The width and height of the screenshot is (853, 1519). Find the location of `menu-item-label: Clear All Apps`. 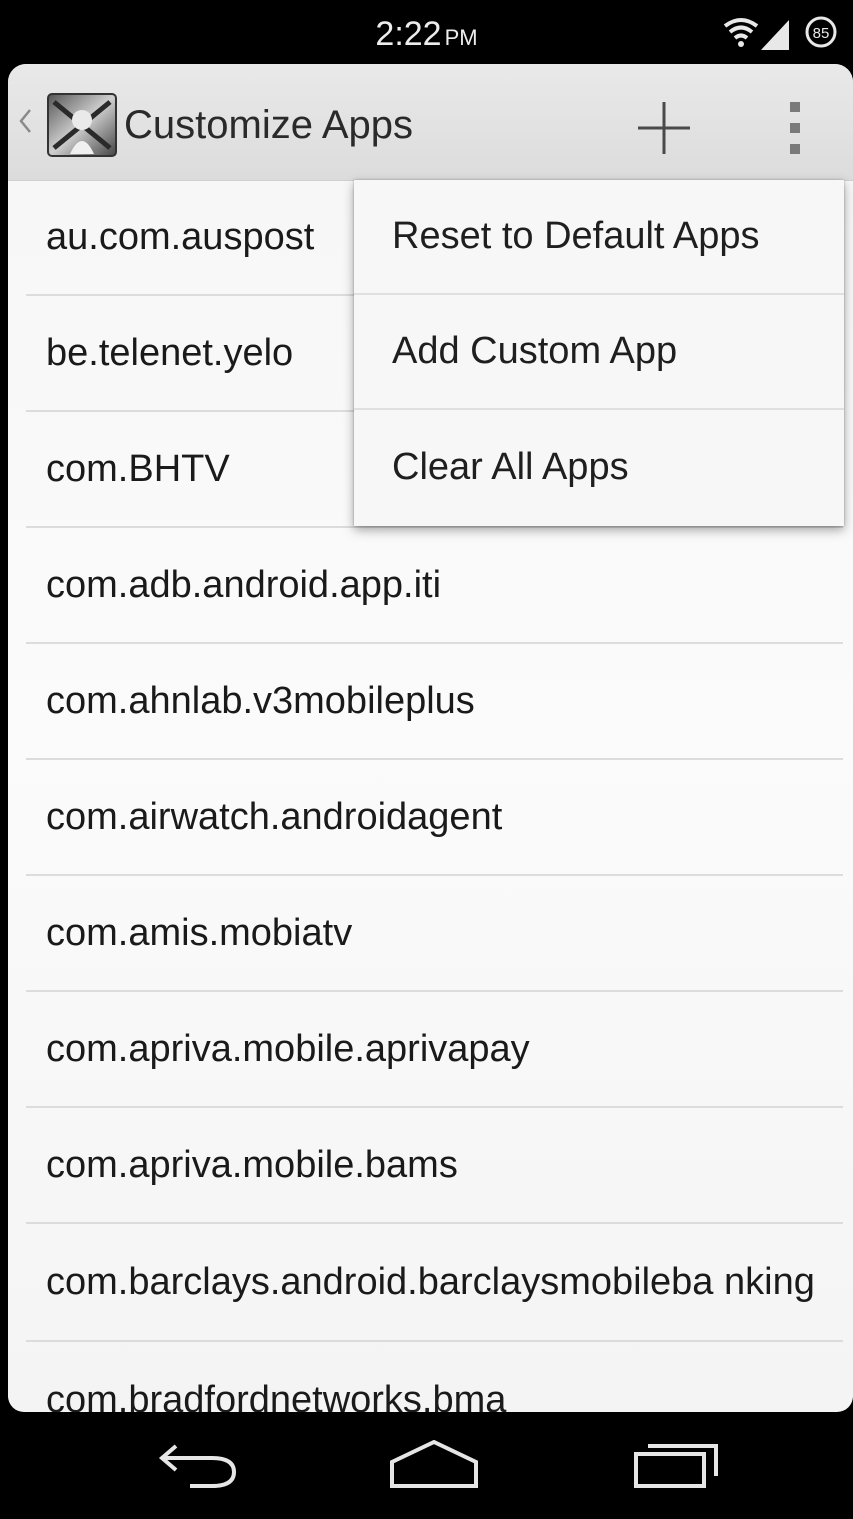

menu-item-label: Clear All Apps is located at coordinates (510, 467).